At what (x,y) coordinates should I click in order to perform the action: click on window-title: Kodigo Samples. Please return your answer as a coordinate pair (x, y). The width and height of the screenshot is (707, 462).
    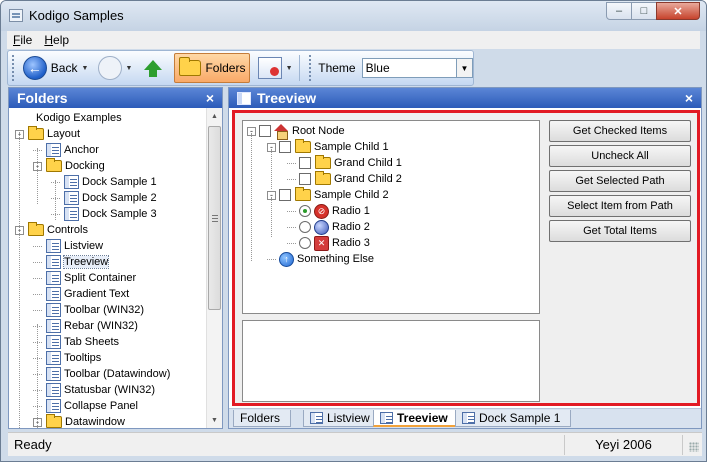
    Looking at the image, I should click on (76, 15).